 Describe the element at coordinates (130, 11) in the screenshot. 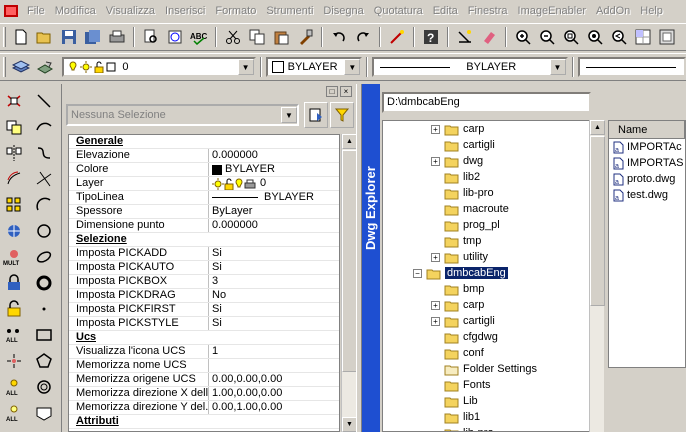

I see `menu-visualizza: Visualizza` at that location.